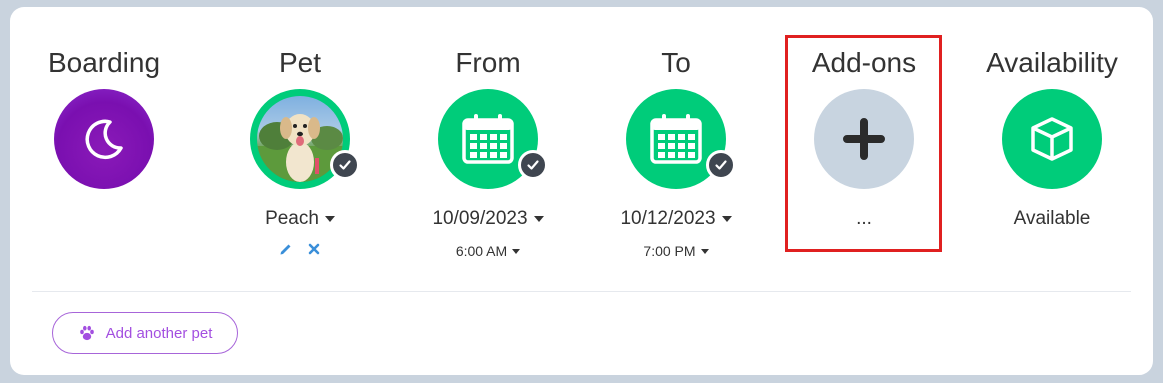 The image size is (1163, 383). What do you see at coordinates (314, 249) in the screenshot?
I see `remove-icon` at bounding box center [314, 249].